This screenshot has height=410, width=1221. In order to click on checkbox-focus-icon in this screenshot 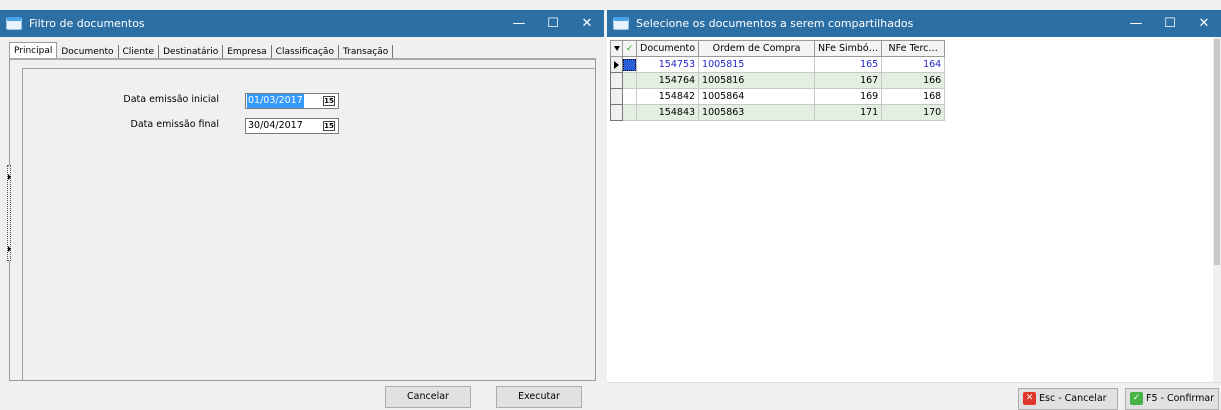, I will do `click(629, 64)`.